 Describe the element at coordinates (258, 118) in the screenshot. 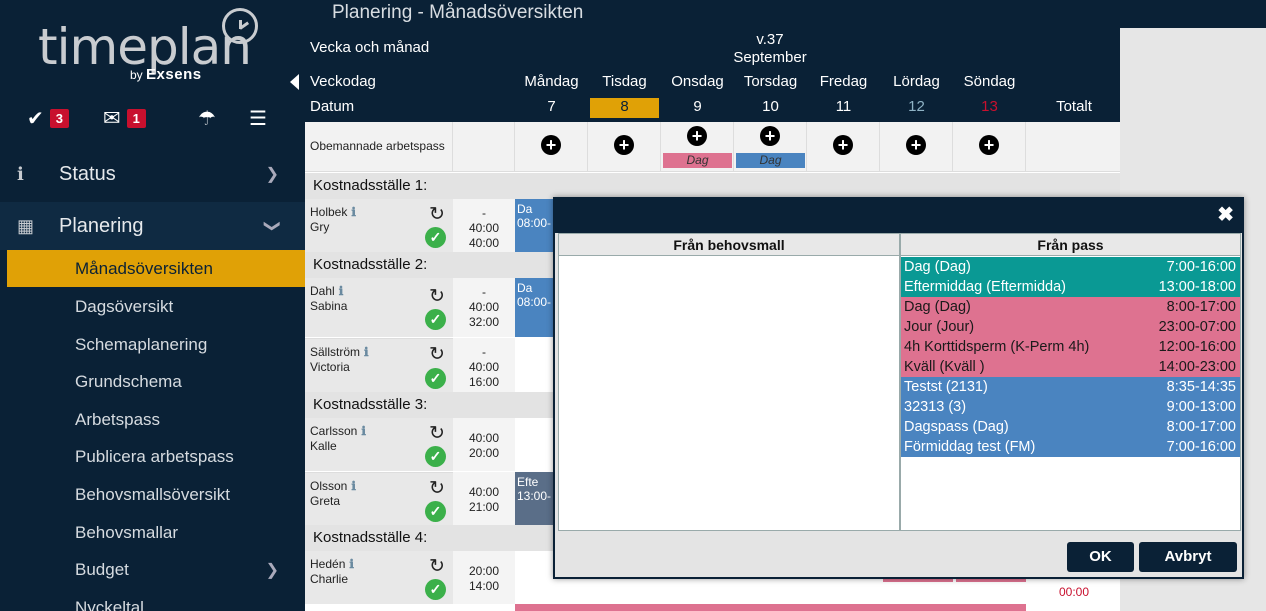

I see `list-button: ☰` at that location.